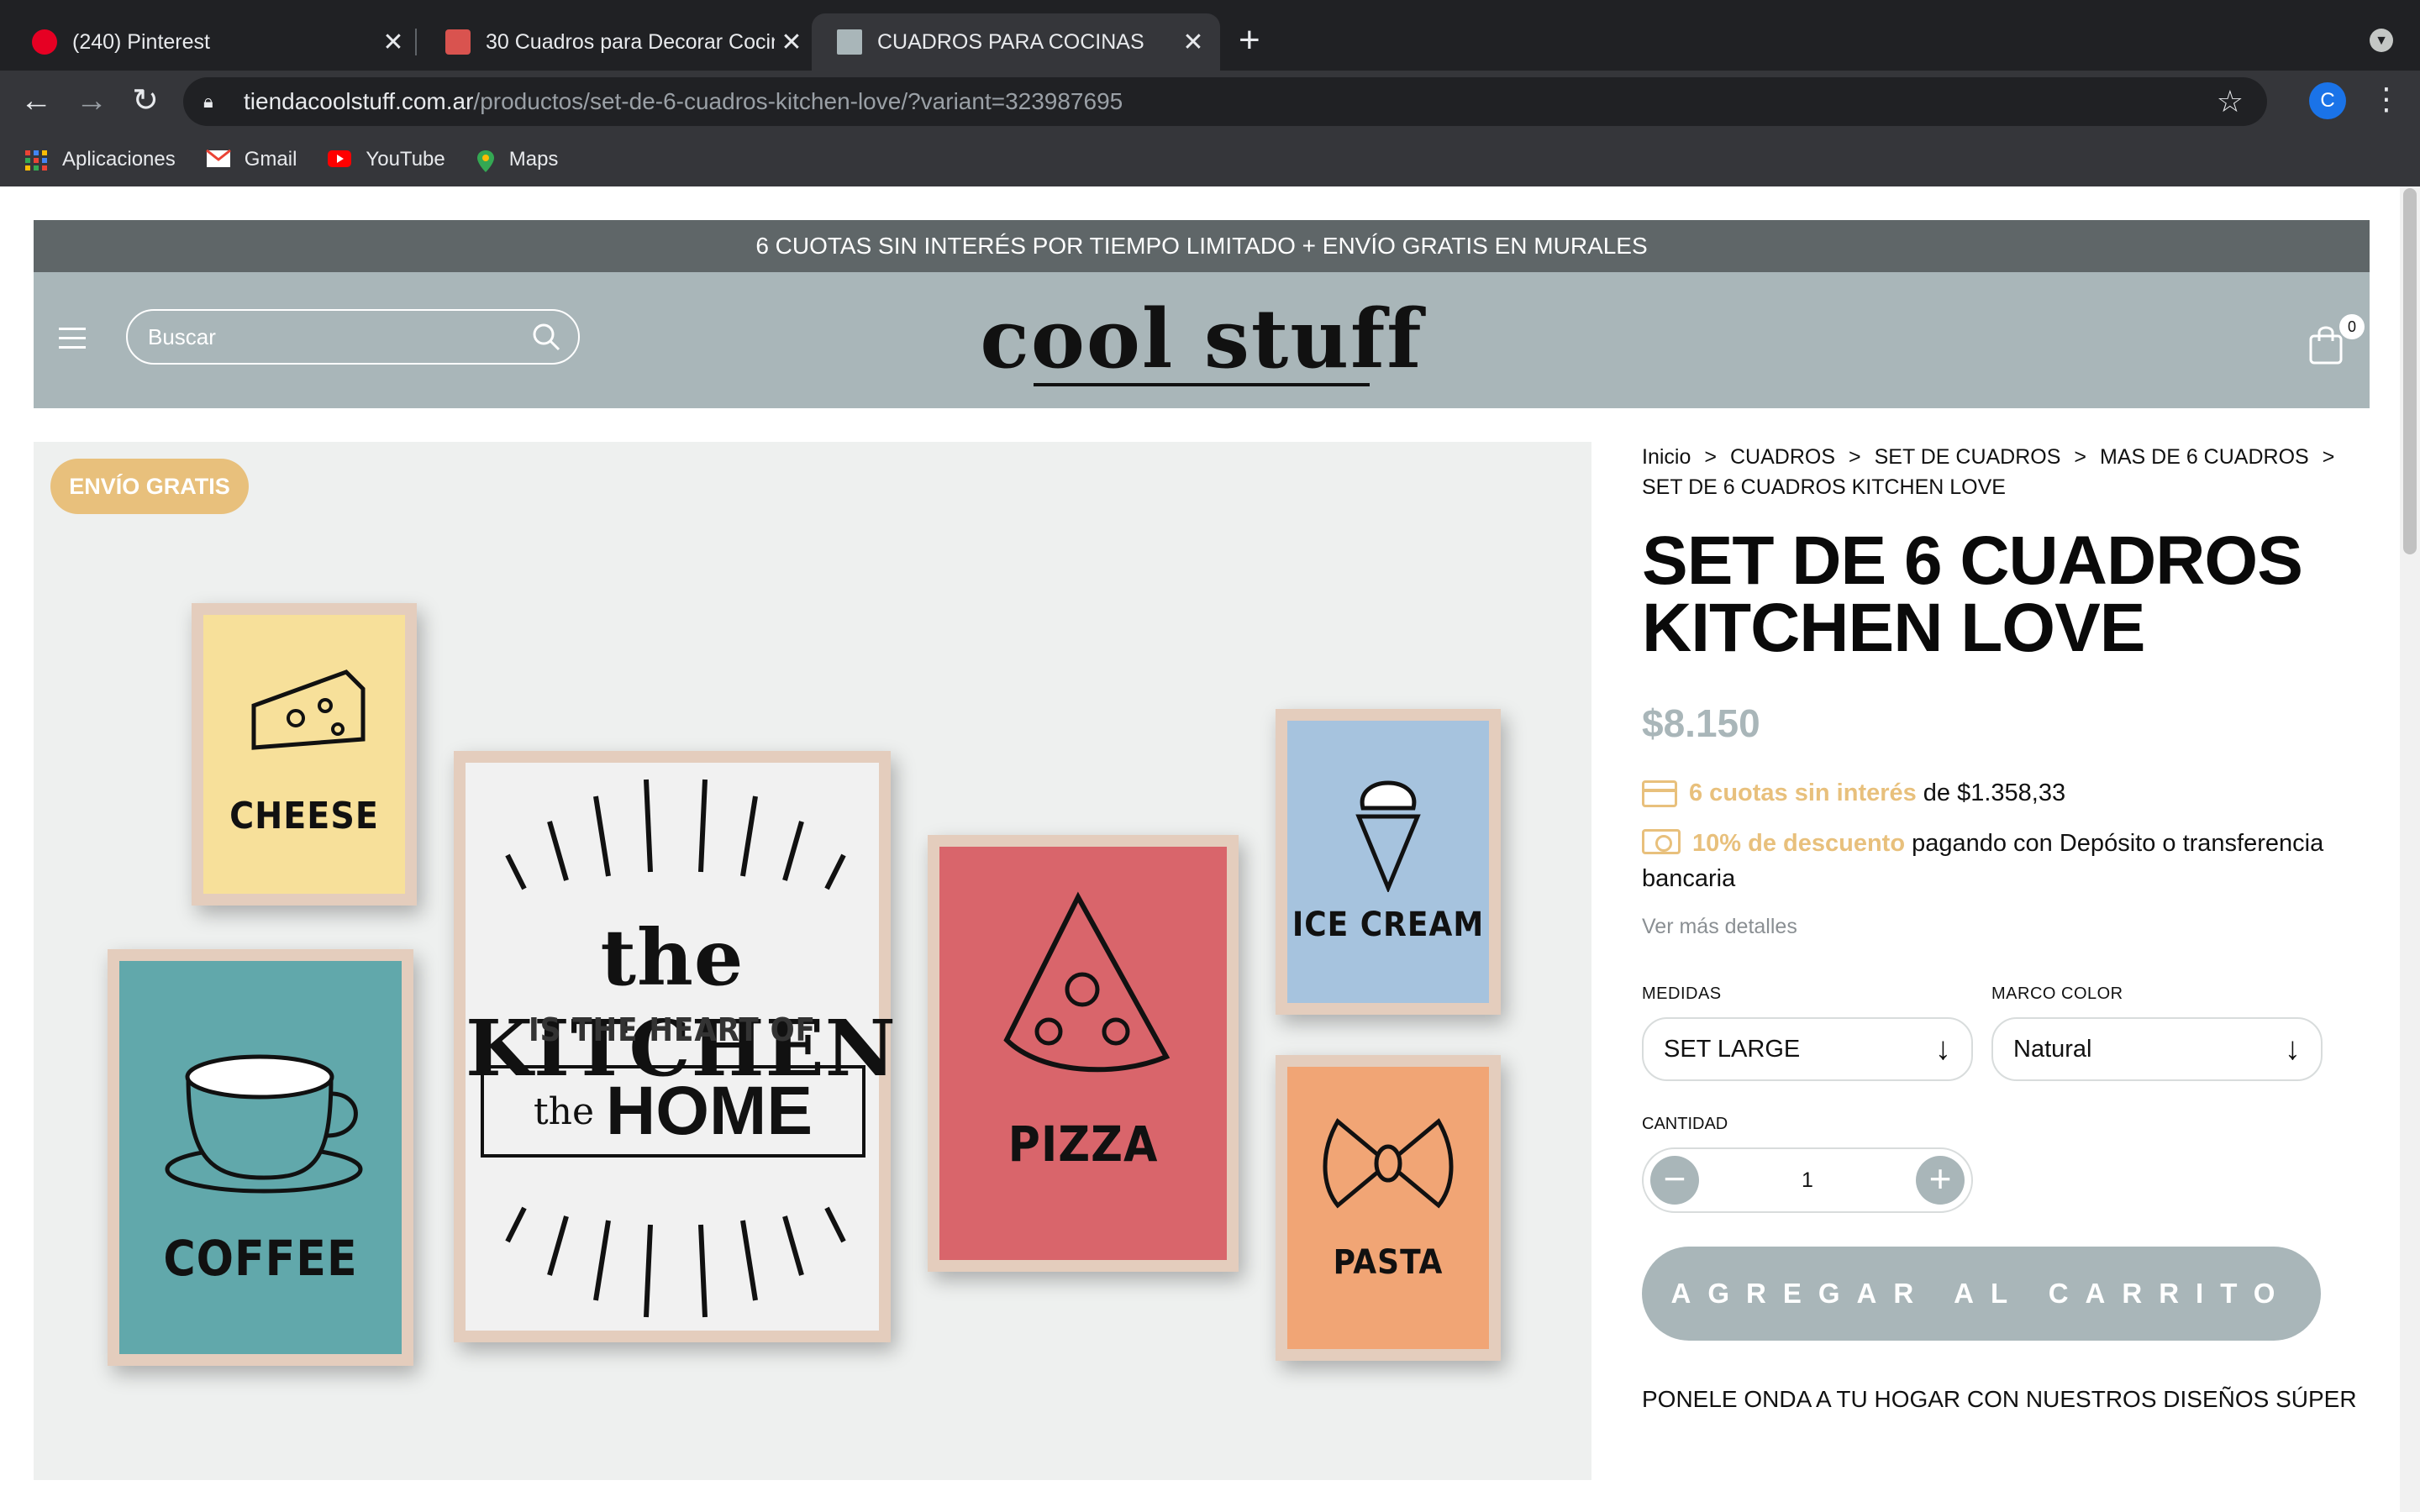 This screenshot has height=1512, width=2420. I want to click on bookmark-label: Gmail, so click(270, 159).